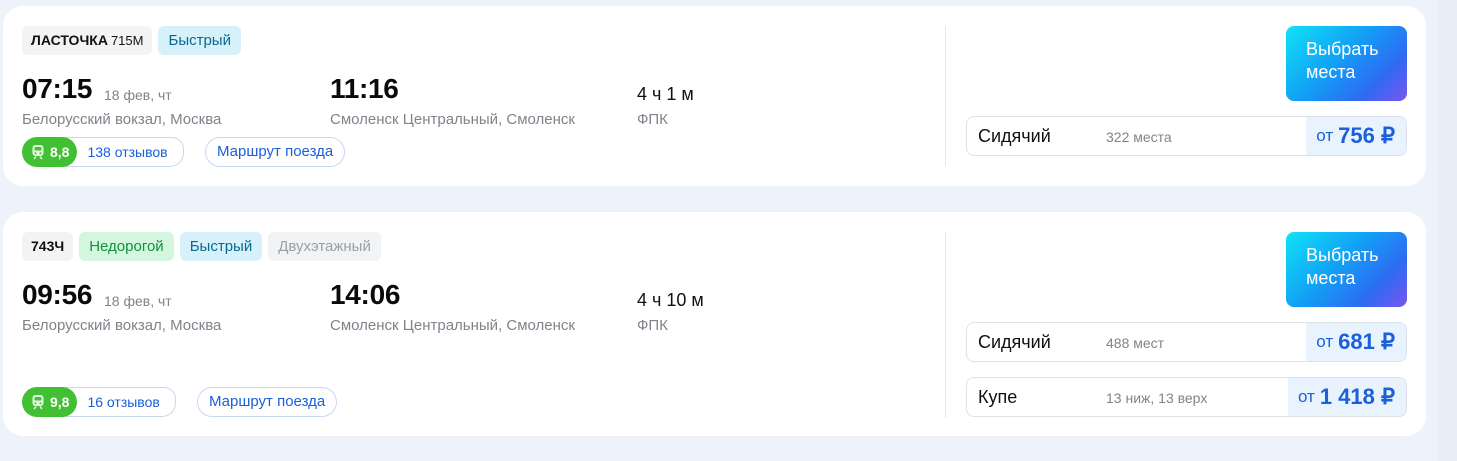 The width and height of the screenshot is (1457, 461). What do you see at coordinates (1357, 396) in the screenshot?
I see `price-amount: 1 418 ₽` at bounding box center [1357, 396].